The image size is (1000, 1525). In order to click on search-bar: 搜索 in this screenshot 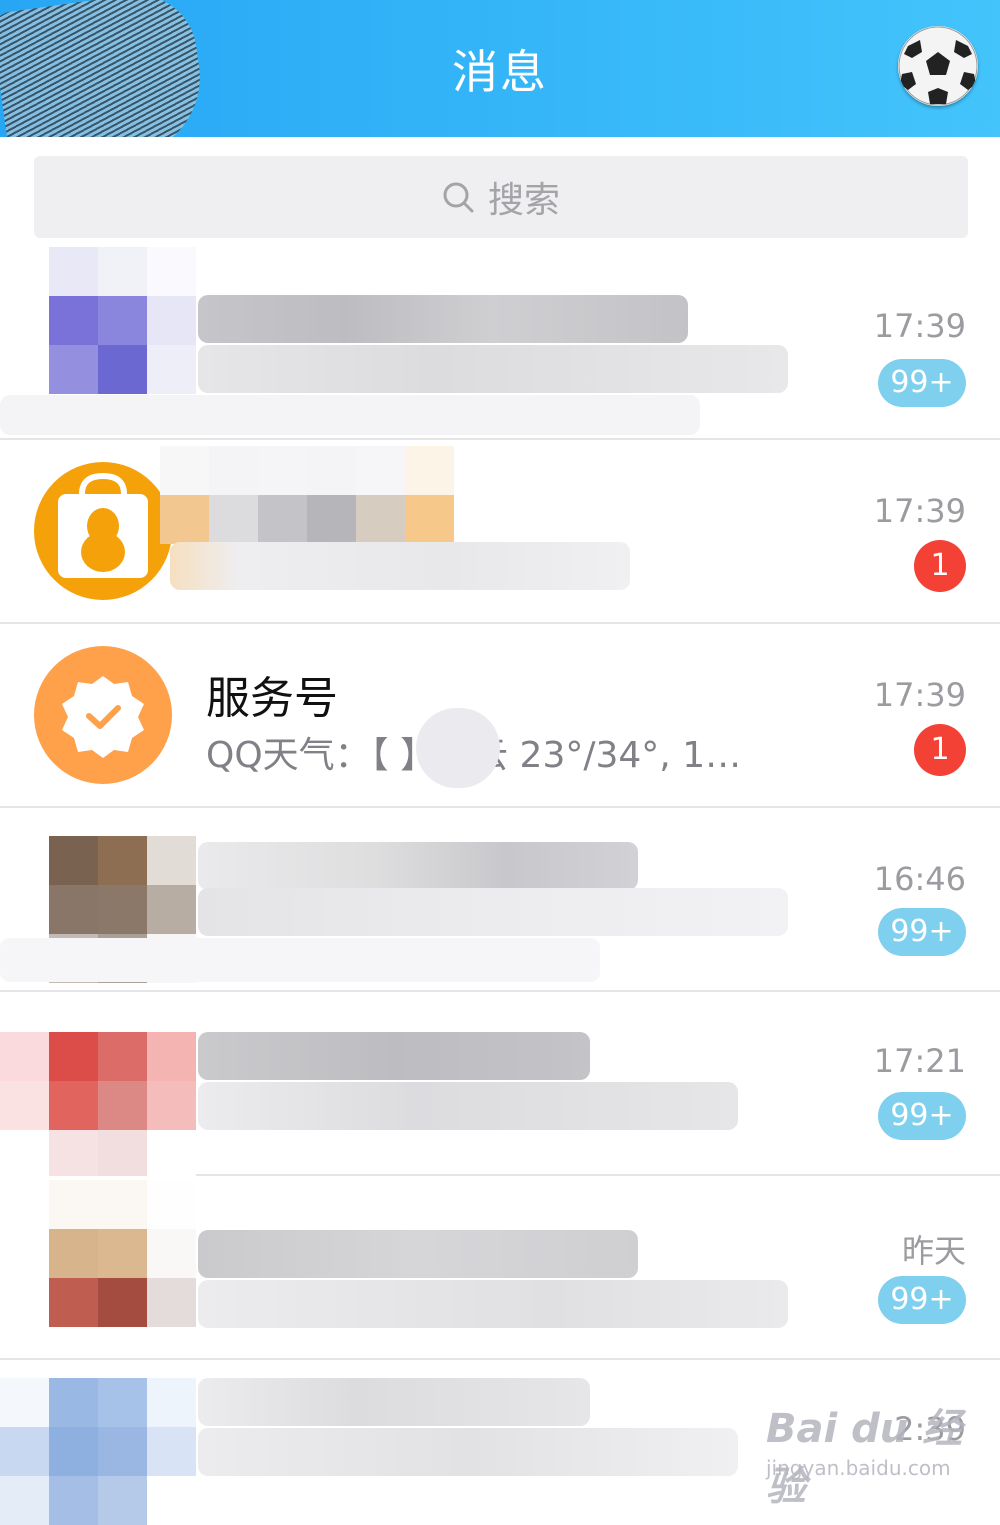, I will do `click(501, 197)`.